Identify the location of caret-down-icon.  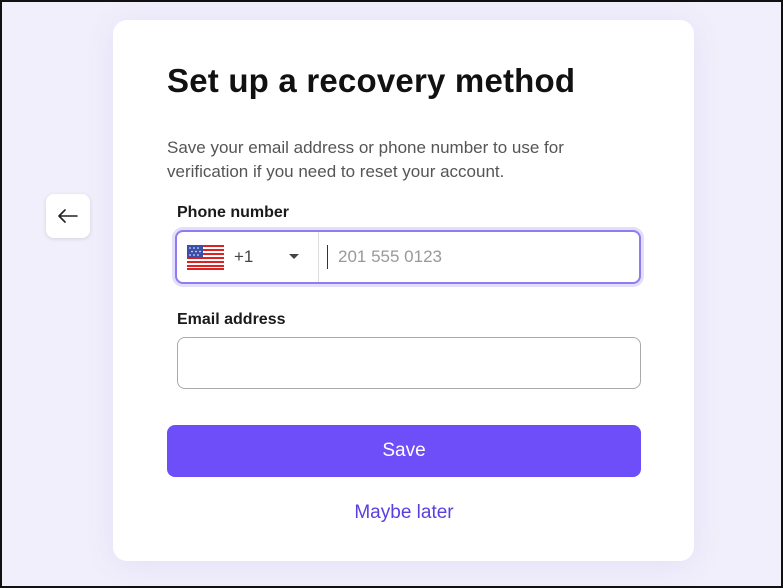
(294, 256).